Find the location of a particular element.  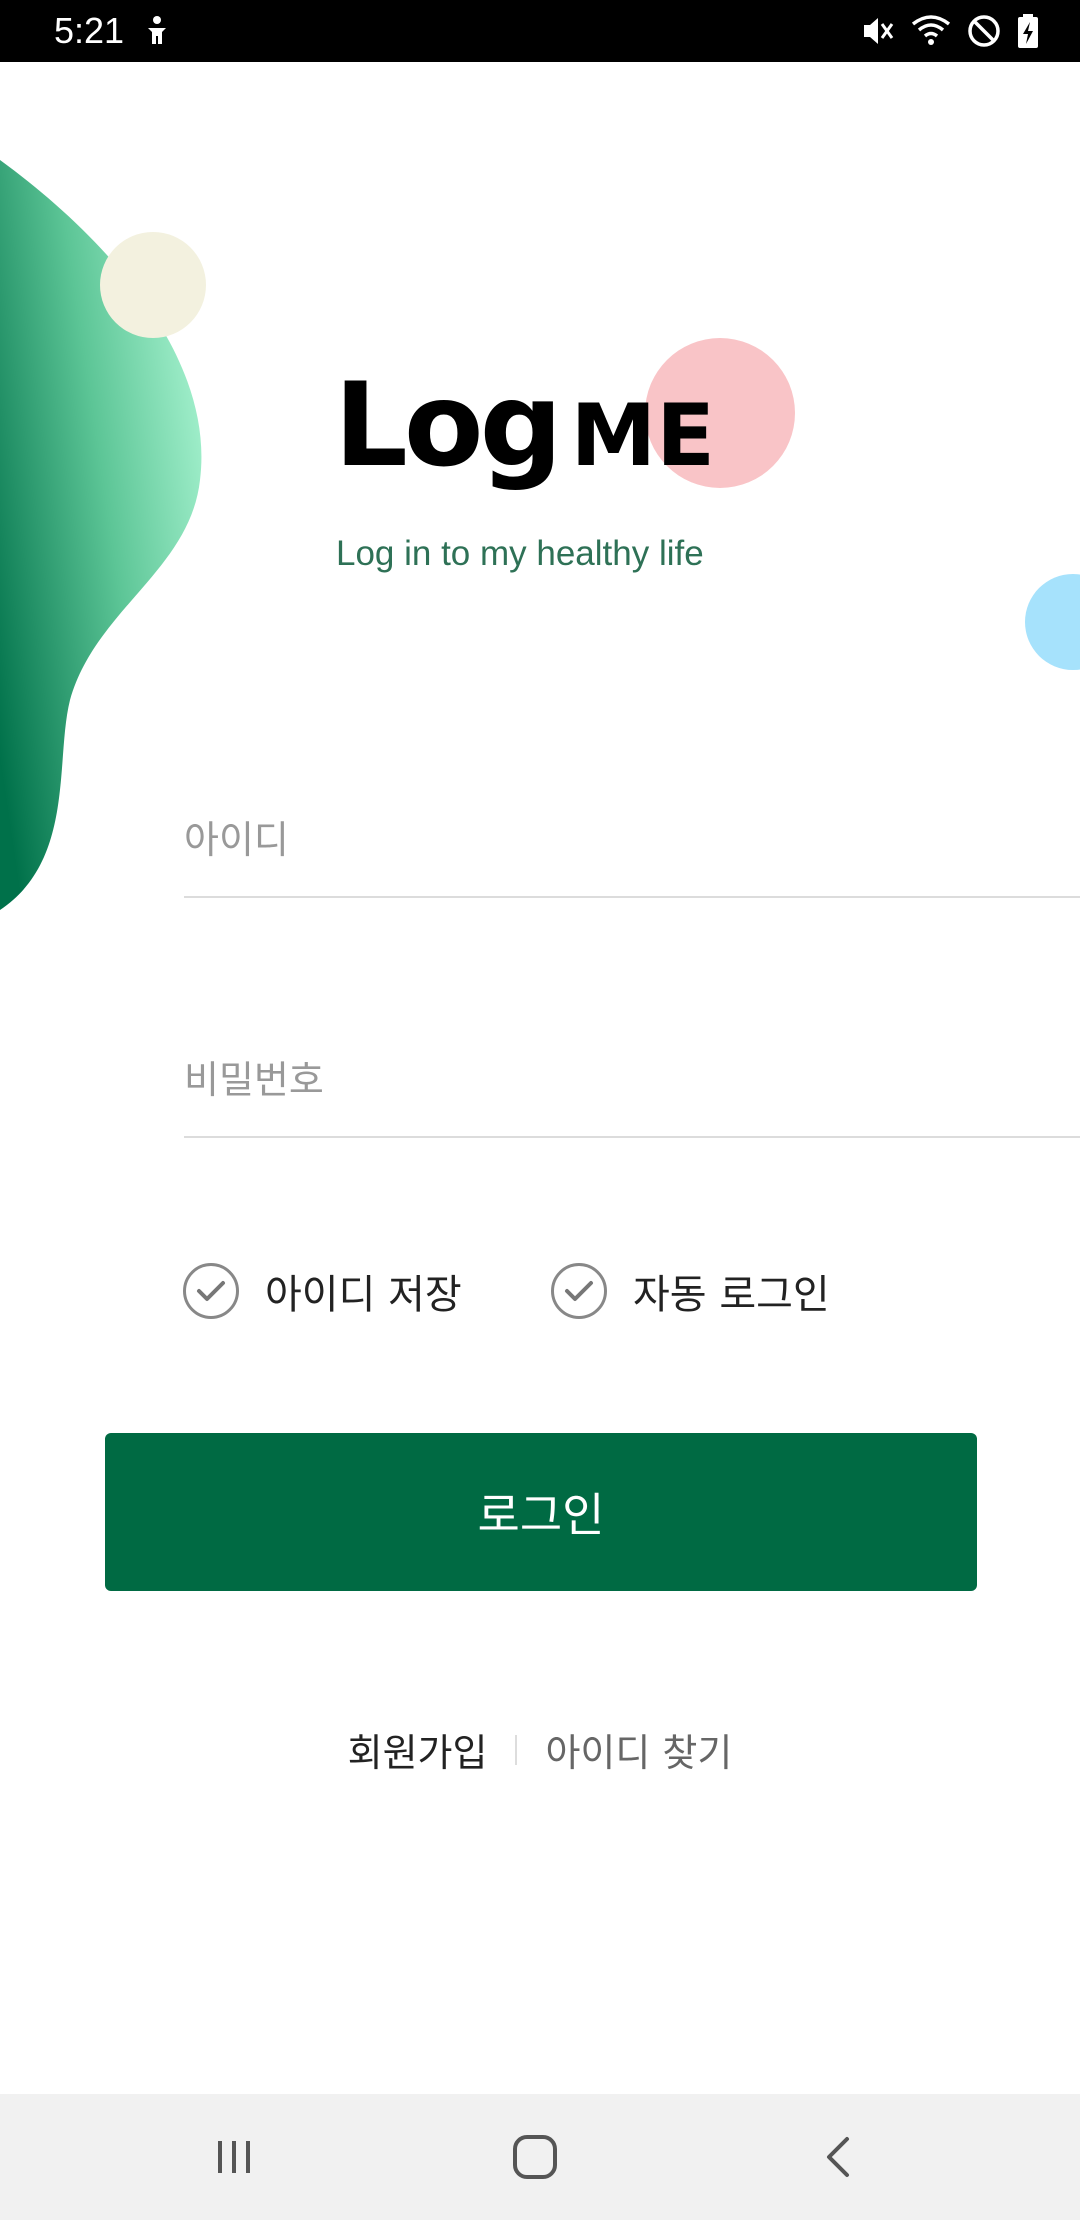

password-field-container is located at coordinates (632, 1089).